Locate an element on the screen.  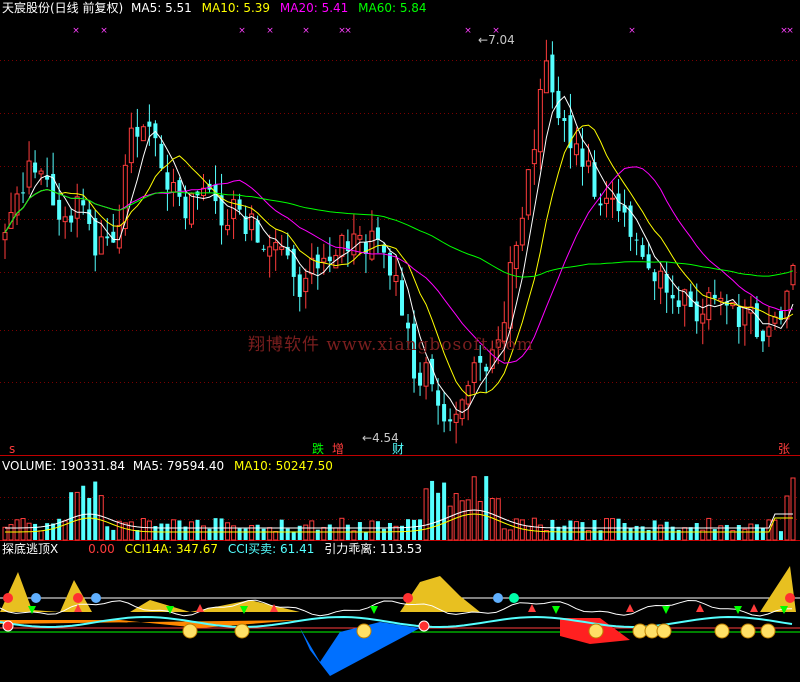
signal-ball is located at coordinates (78, 598).